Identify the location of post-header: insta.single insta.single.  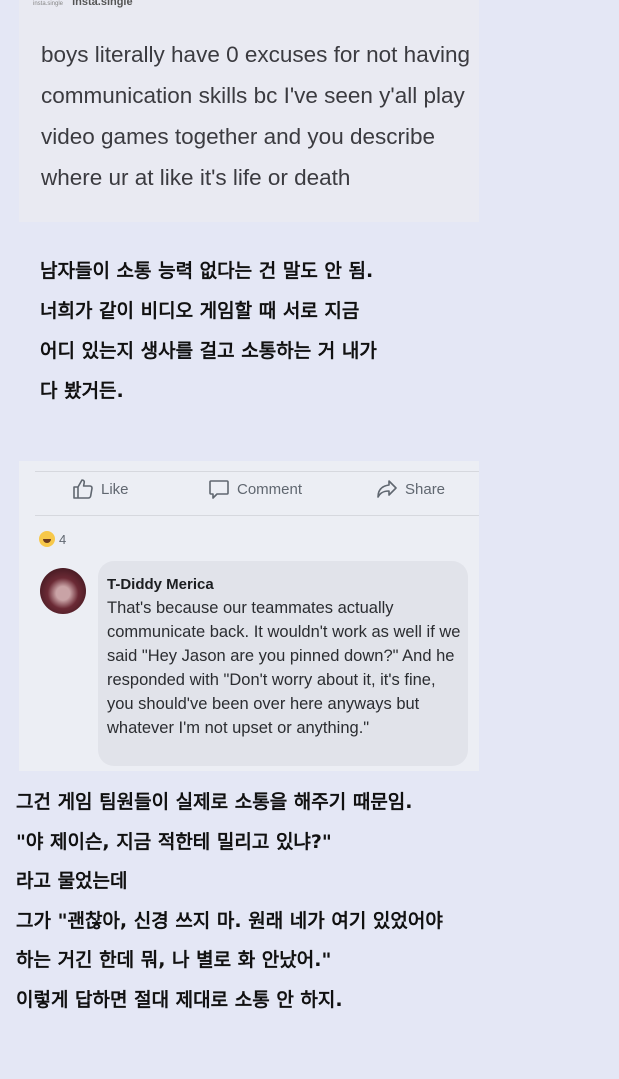
(83, 4).